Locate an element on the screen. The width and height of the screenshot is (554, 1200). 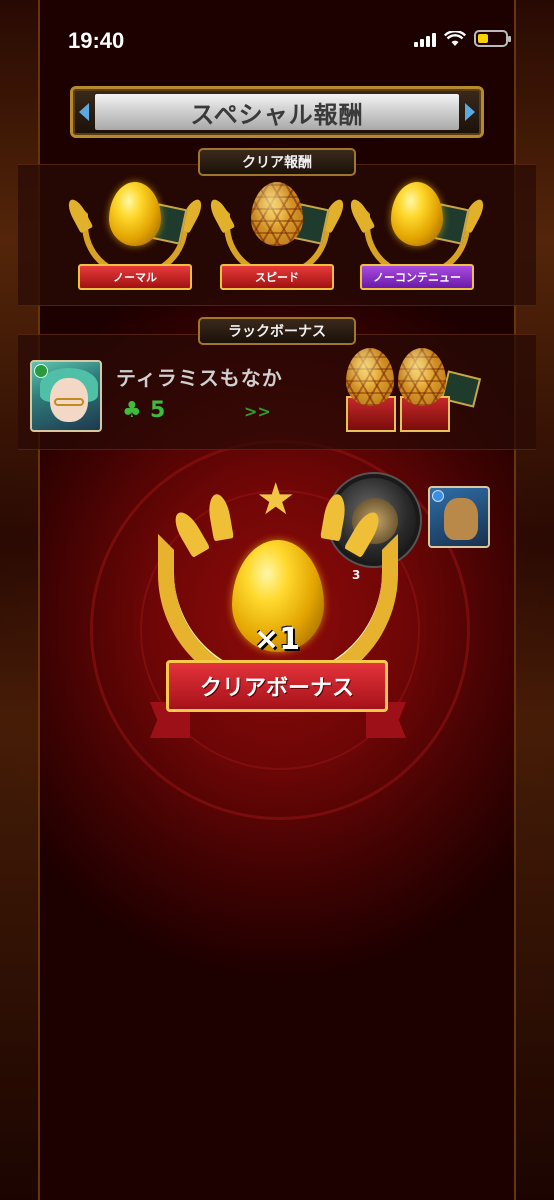
title-plate: スペシャル報酬 is located at coordinates (277, 112).